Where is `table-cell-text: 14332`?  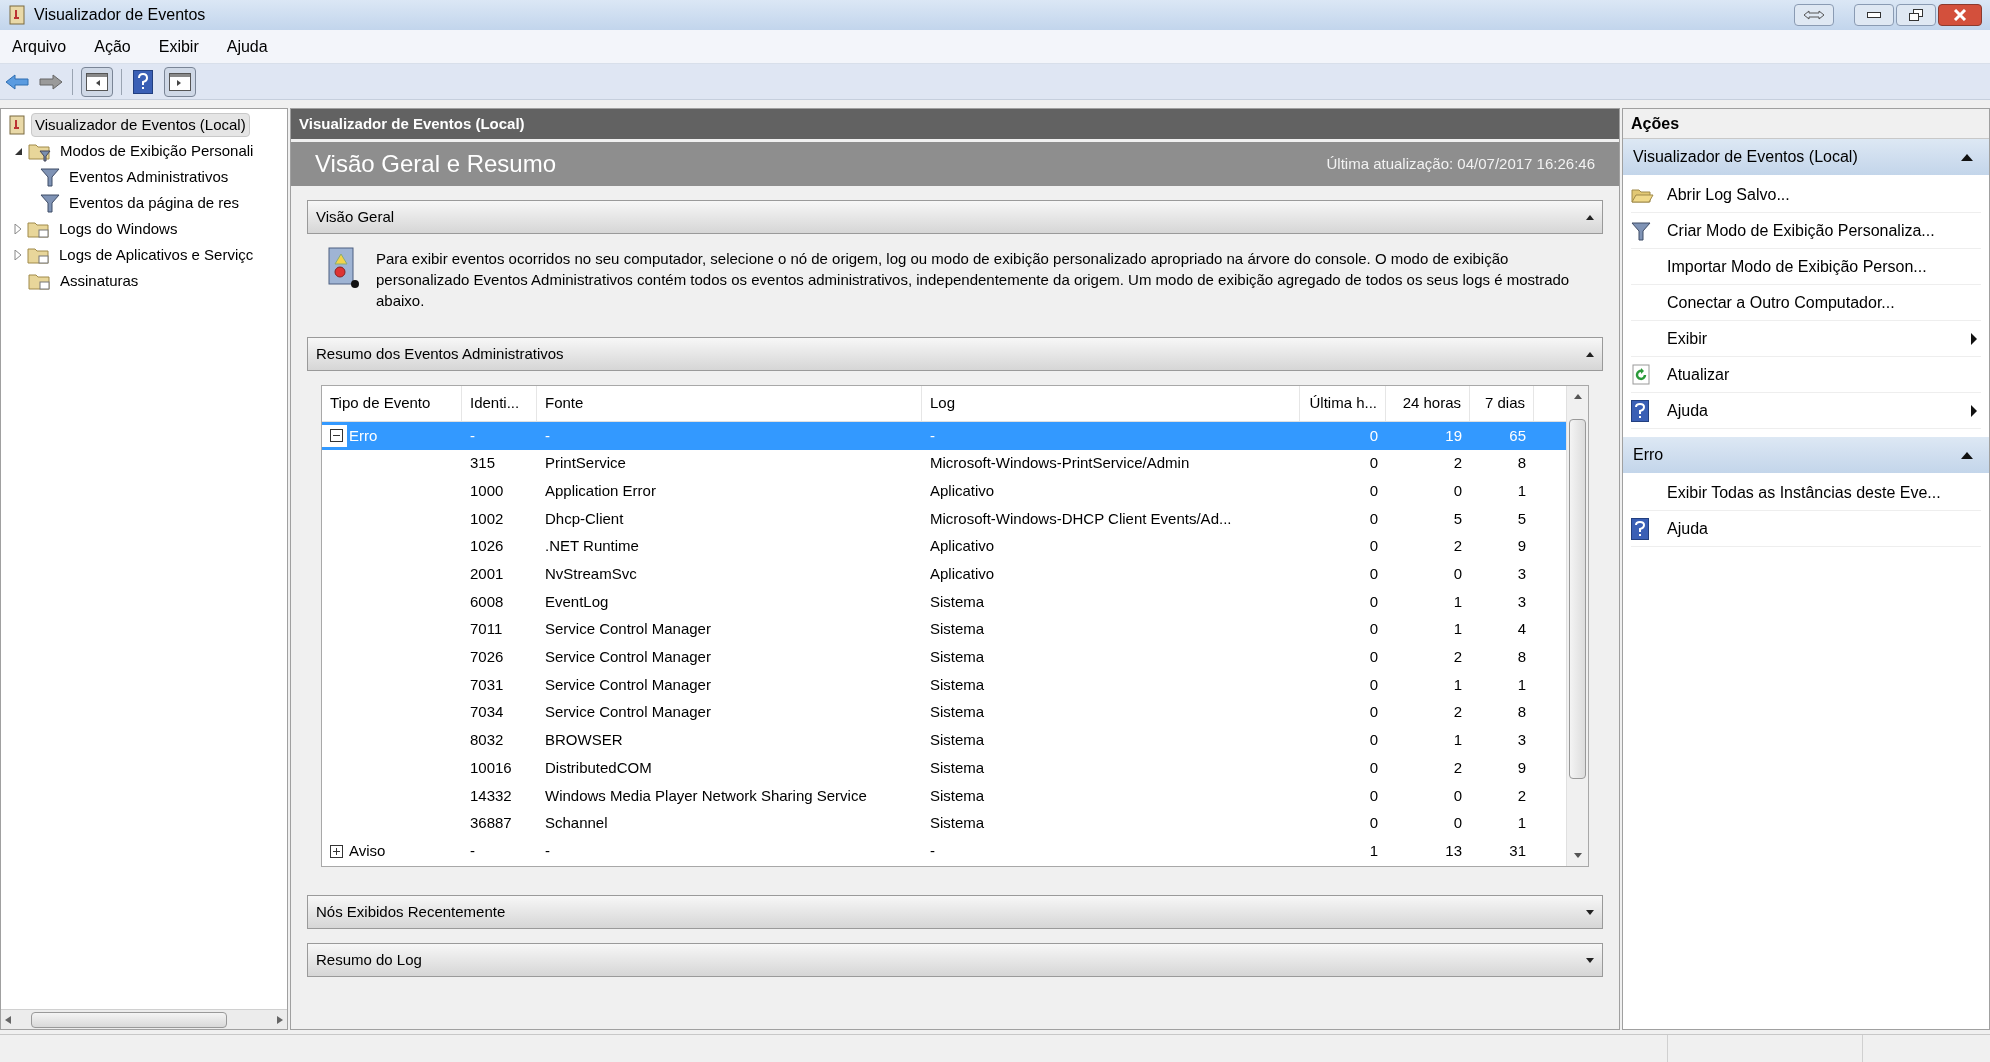 table-cell-text: 14332 is located at coordinates (491, 795).